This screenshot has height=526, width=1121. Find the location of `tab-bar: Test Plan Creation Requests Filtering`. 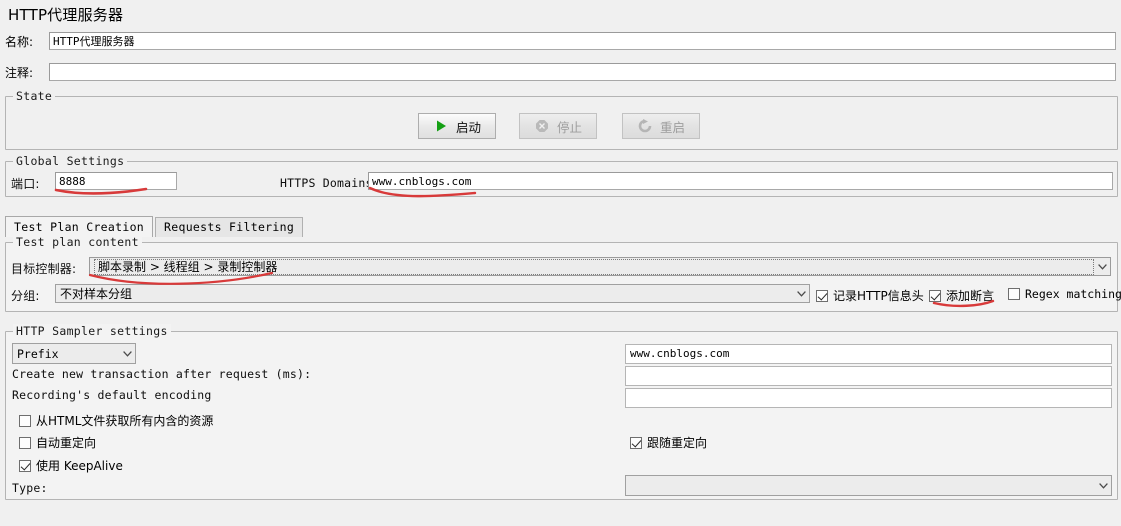

tab-bar: Test Plan Creation Requests Filtering is located at coordinates (154, 226).